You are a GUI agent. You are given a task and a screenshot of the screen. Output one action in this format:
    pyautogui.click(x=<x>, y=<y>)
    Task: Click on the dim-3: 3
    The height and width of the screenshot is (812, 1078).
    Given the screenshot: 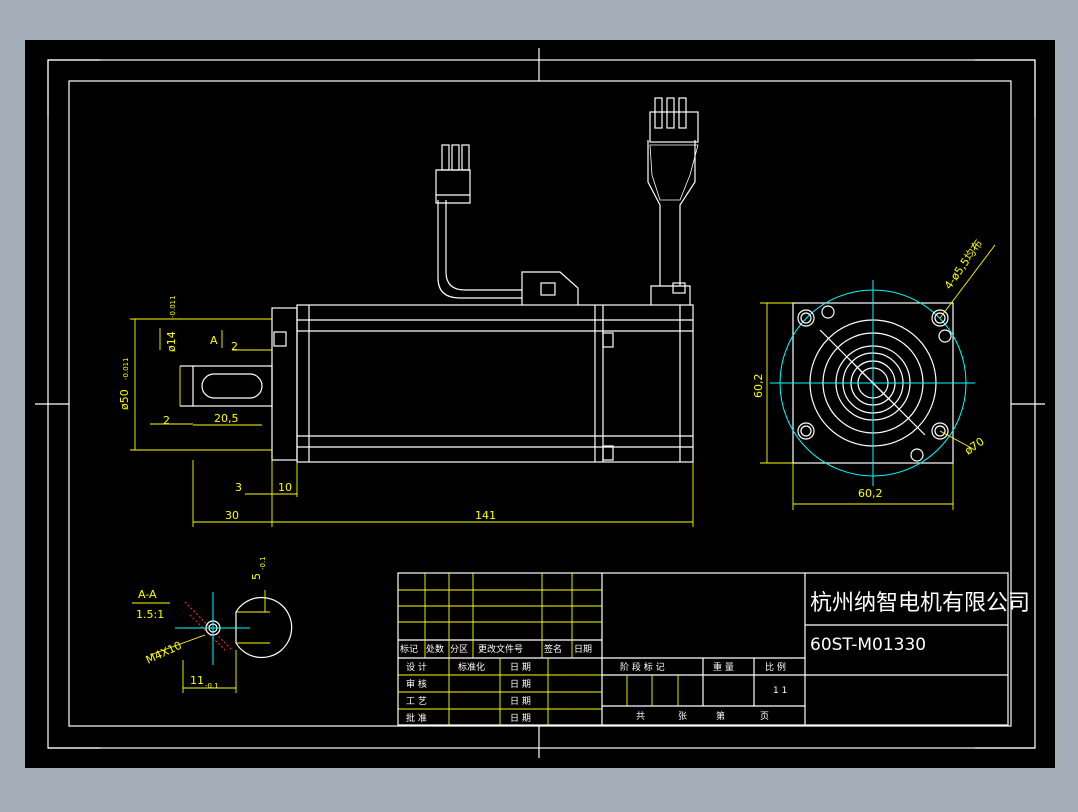 What is the action you would take?
    pyautogui.click(x=238, y=487)
    